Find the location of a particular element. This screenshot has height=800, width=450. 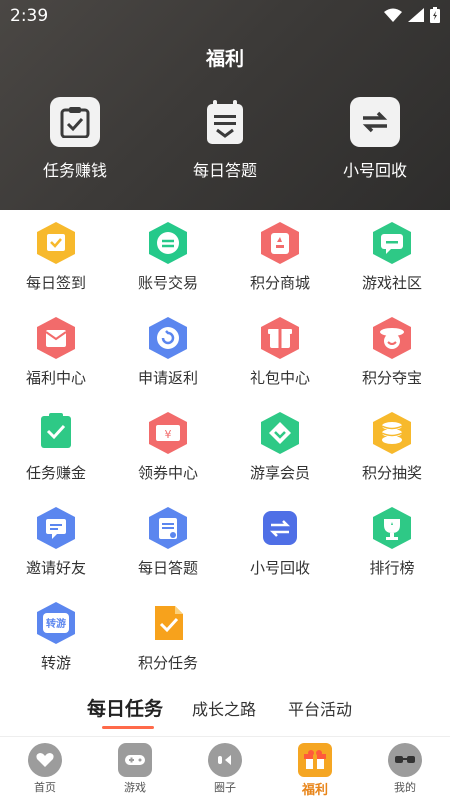

lottery-coins-icon is located at coordinates (392, 433).